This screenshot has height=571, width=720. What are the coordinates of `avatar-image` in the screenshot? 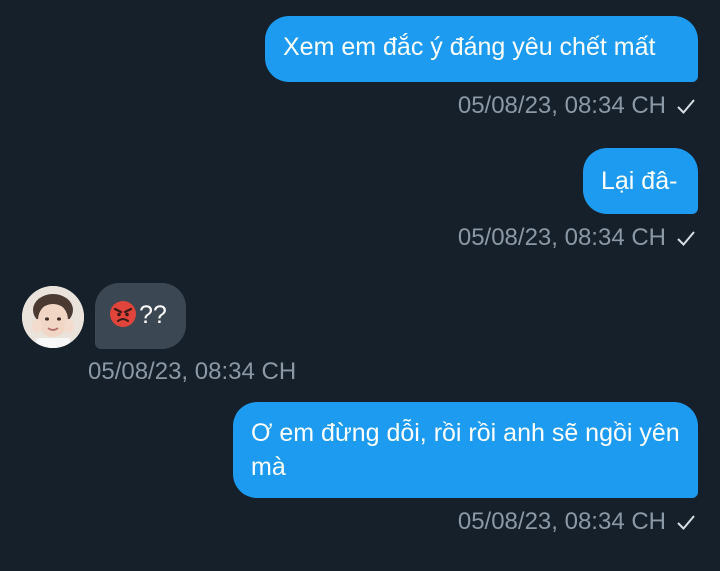 It's located at (53, 317).